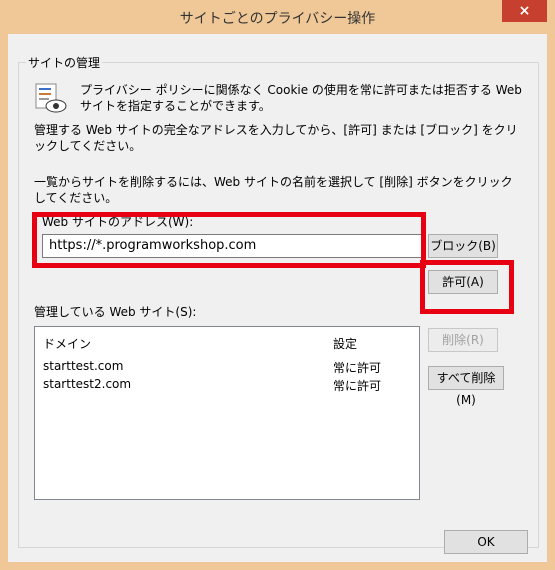 The width and height of the screenshot is (555, 570). I want to click on column-header-setting: 設定, so click(345, 343).